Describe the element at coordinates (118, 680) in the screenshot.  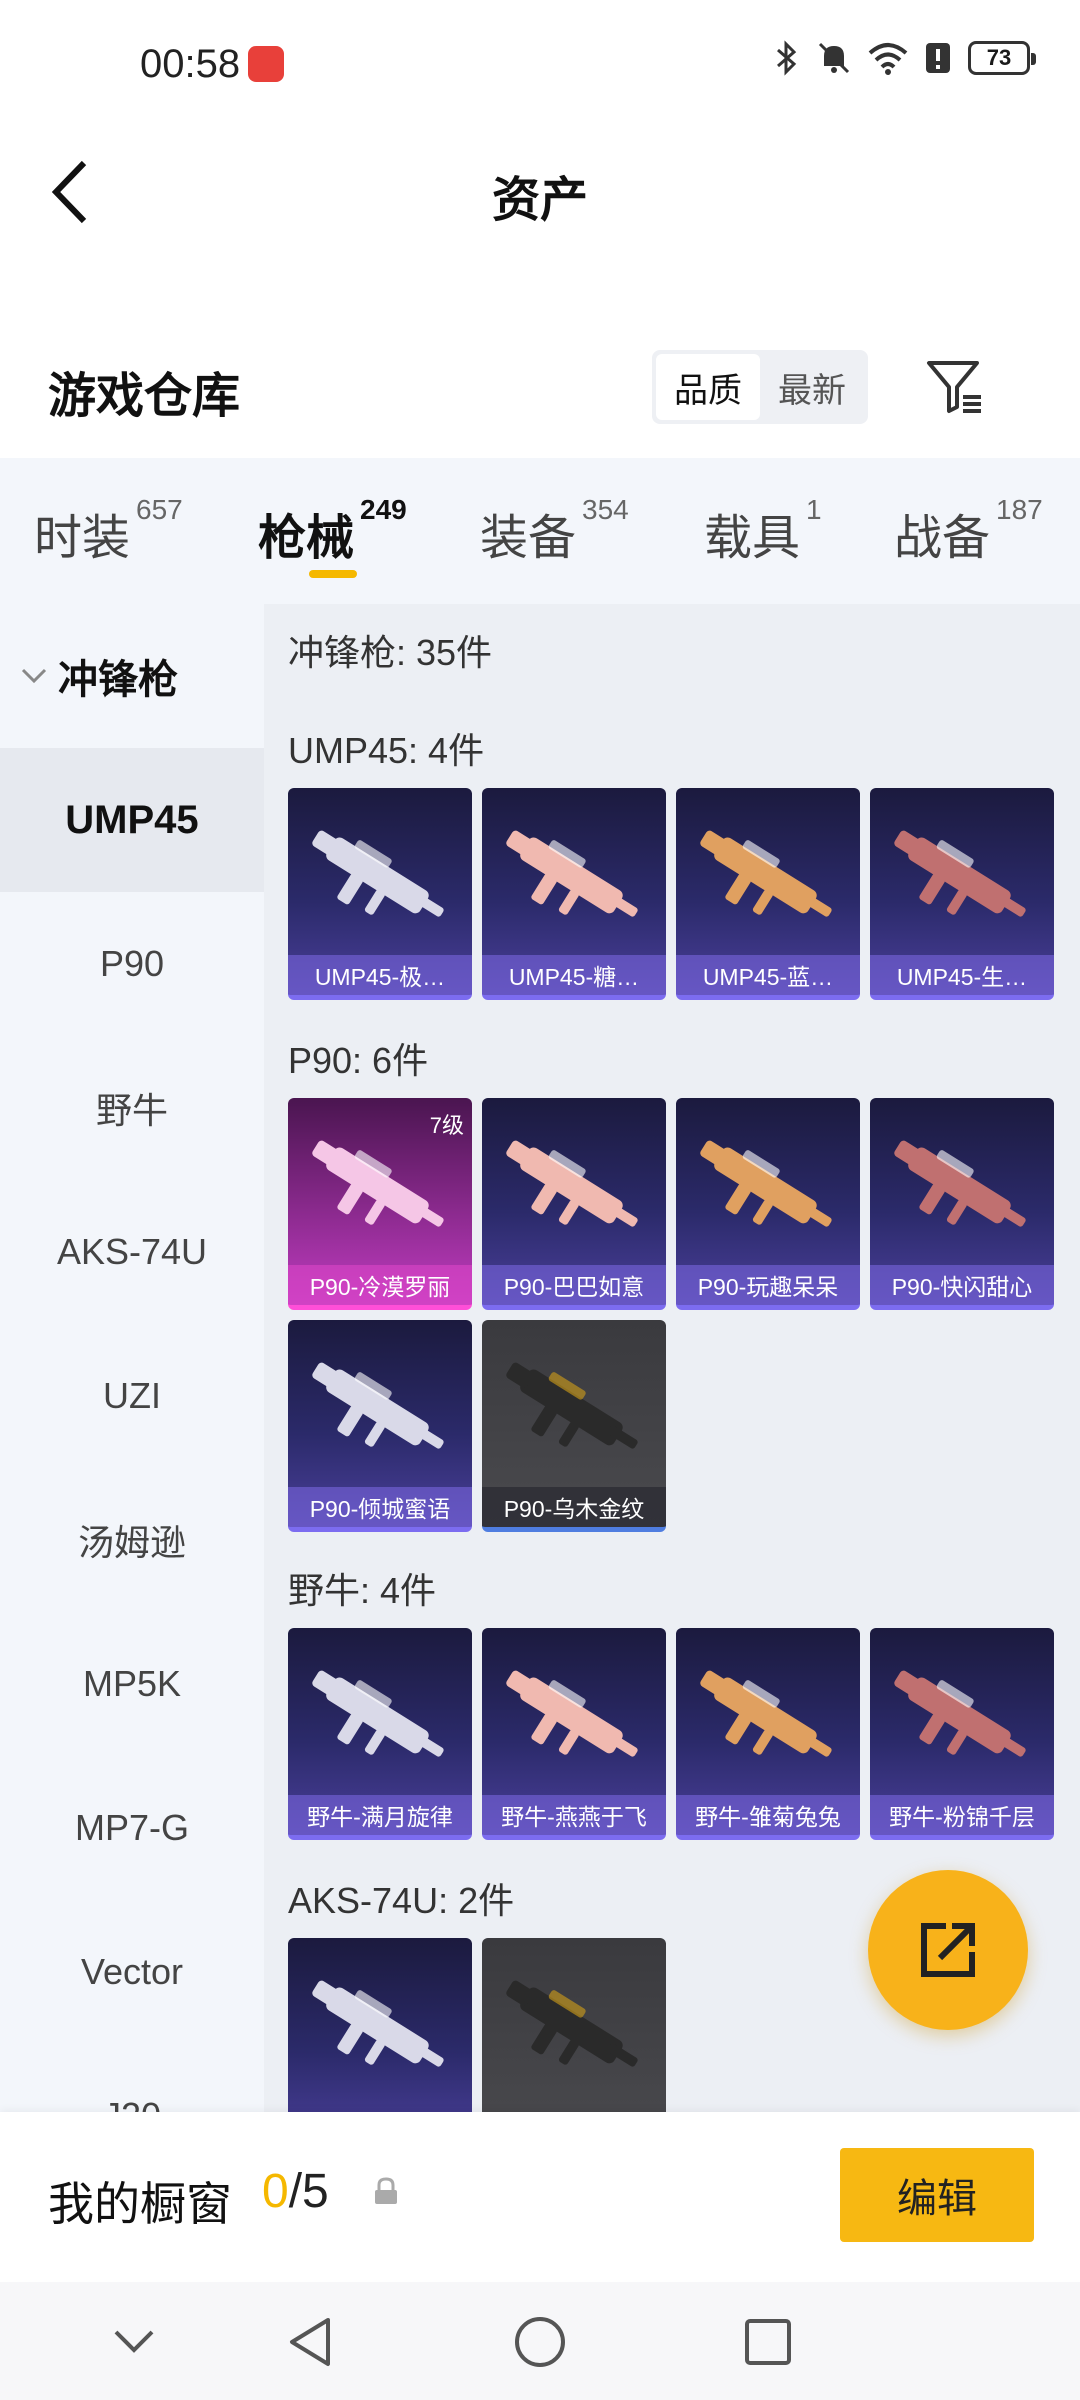
I see `sidebar-group-label: 冲锋枪` at that location.